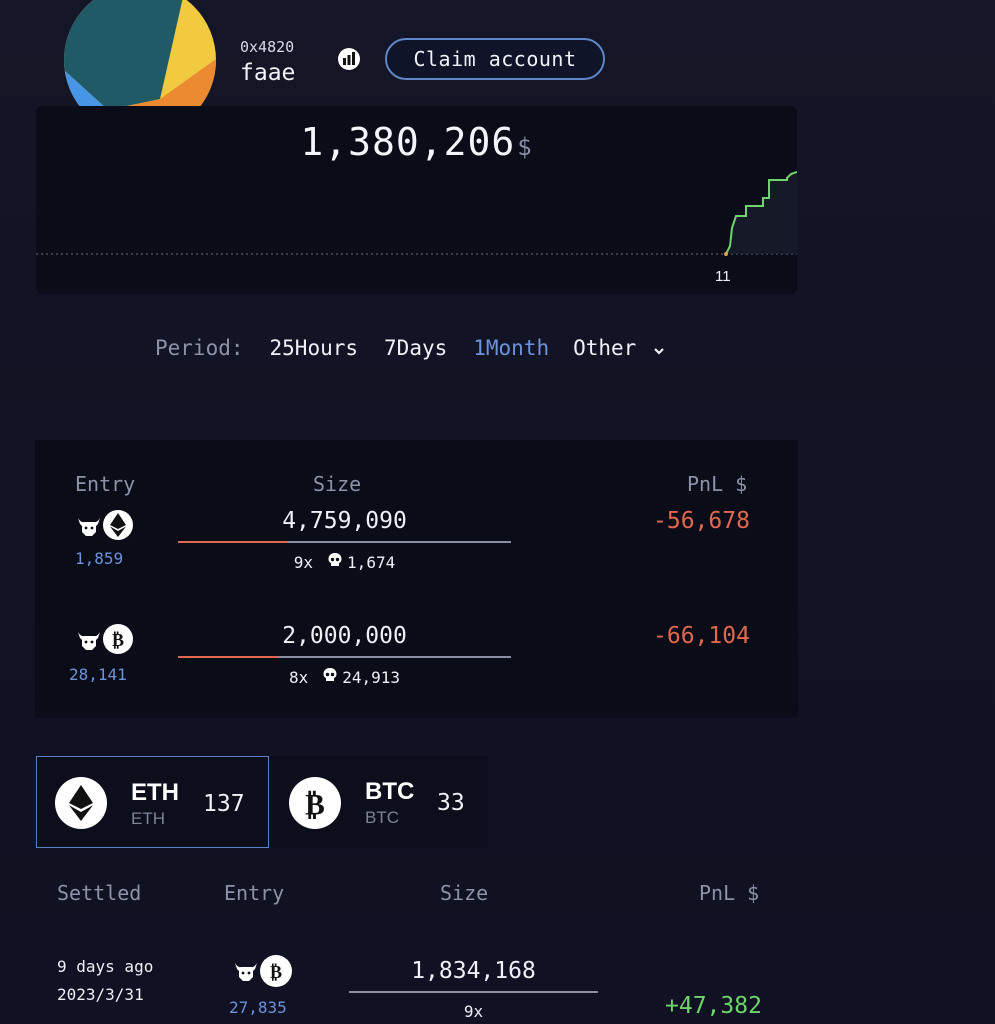 This screenshot has width=995, height=1024. What do you see at coordinates (344, 521) in the screenshot?
I see `position-size: 4,759,090` at bounding box center [344, 521].